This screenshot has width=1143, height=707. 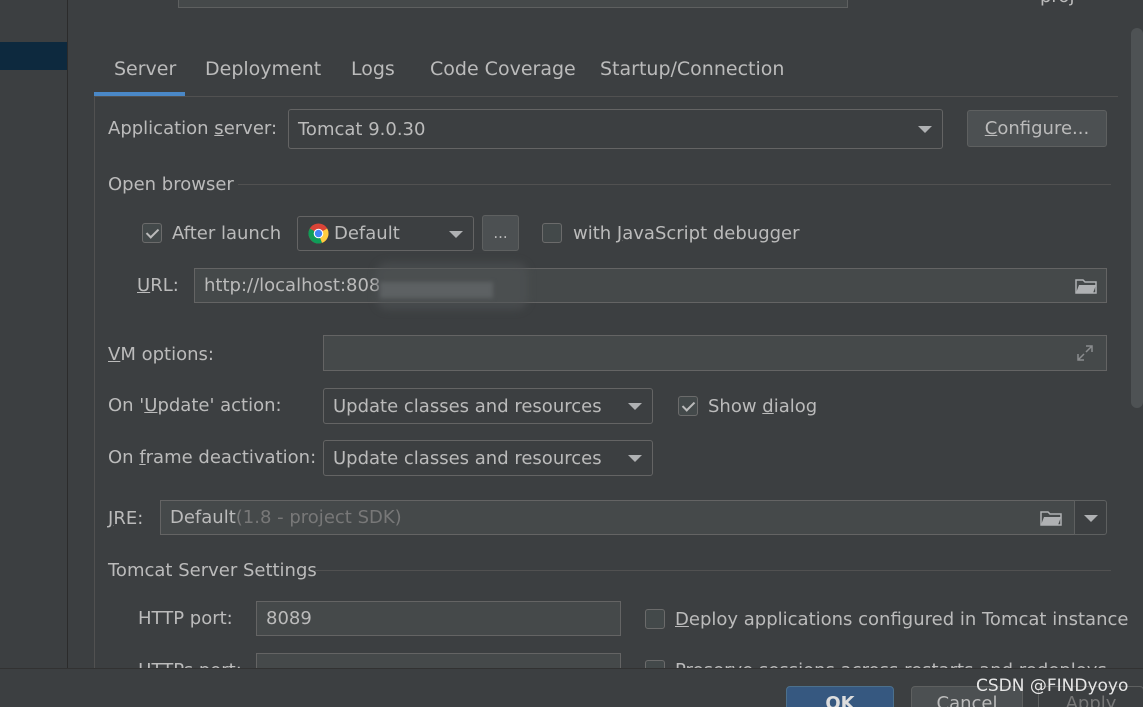 What do you see at coordinates (171, 184) in the screenshot?
I see `open-browser-section-title: Open browser` at bounding box center [171, 184].